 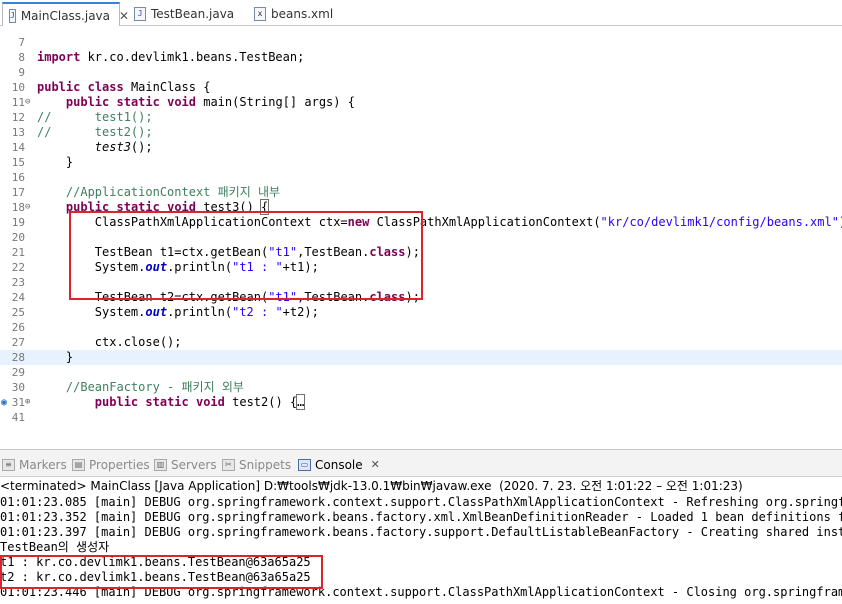 I want to click on xml-file-icon: x, so click(x=260, y=14).